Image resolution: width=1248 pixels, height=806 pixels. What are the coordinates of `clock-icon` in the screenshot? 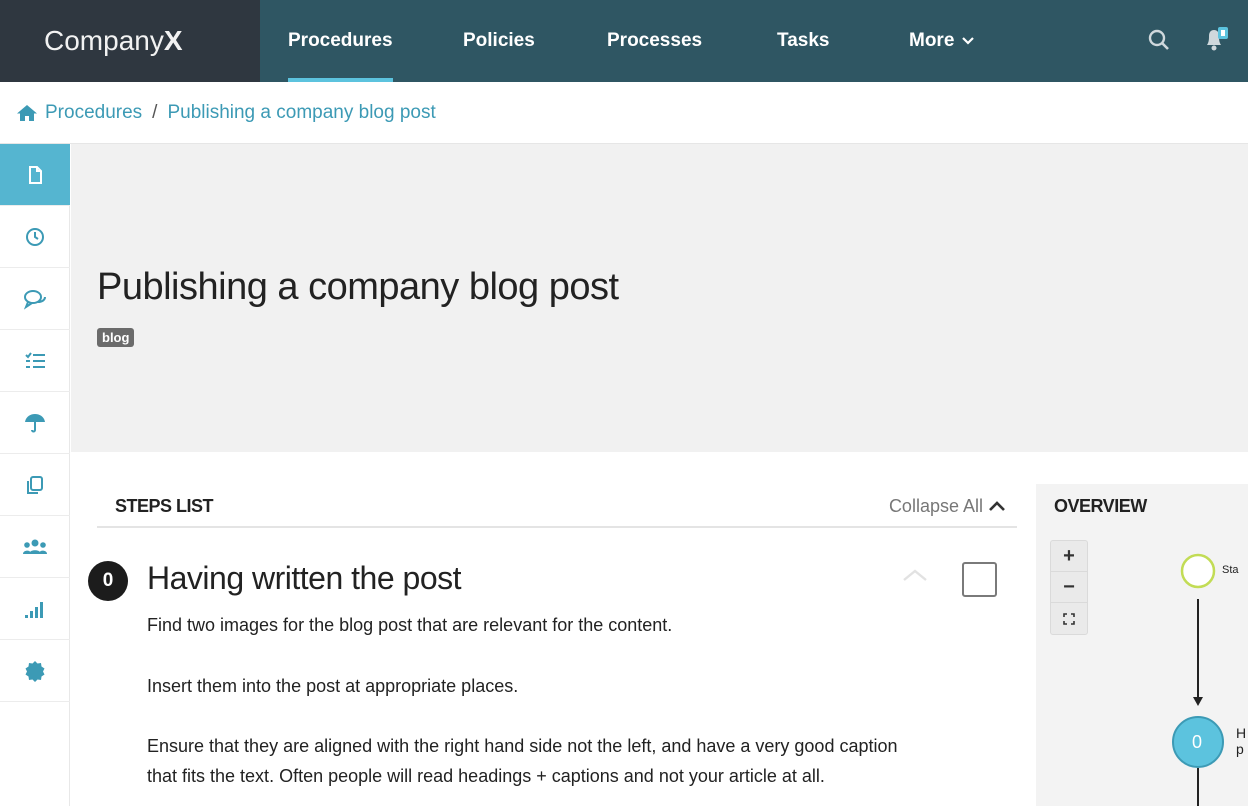 It's located at (35, 236).